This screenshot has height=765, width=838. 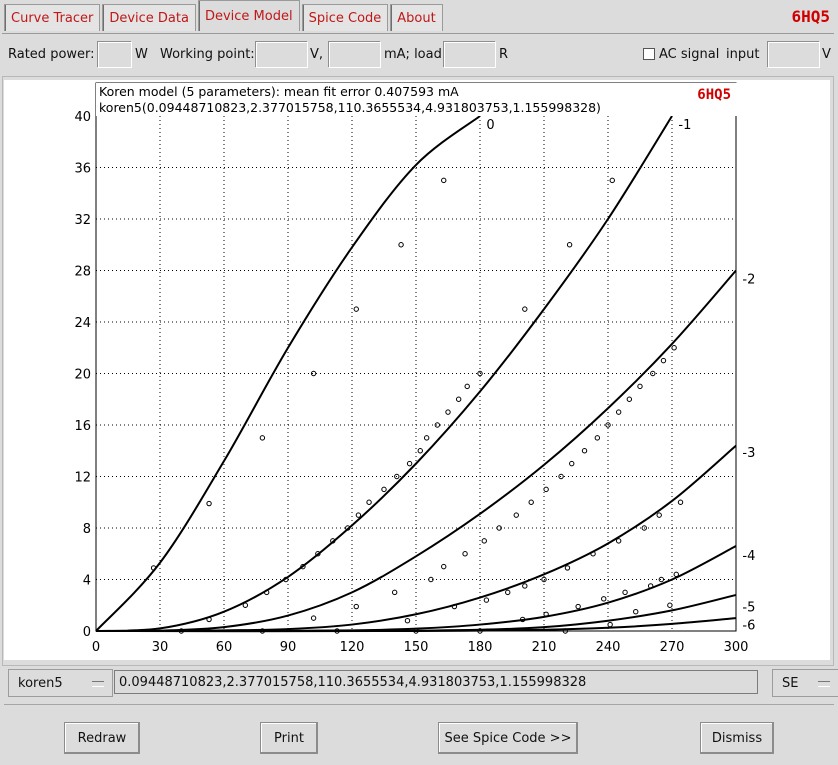 I want to click on x-tick-label: 270, so click(x=672, y=647).